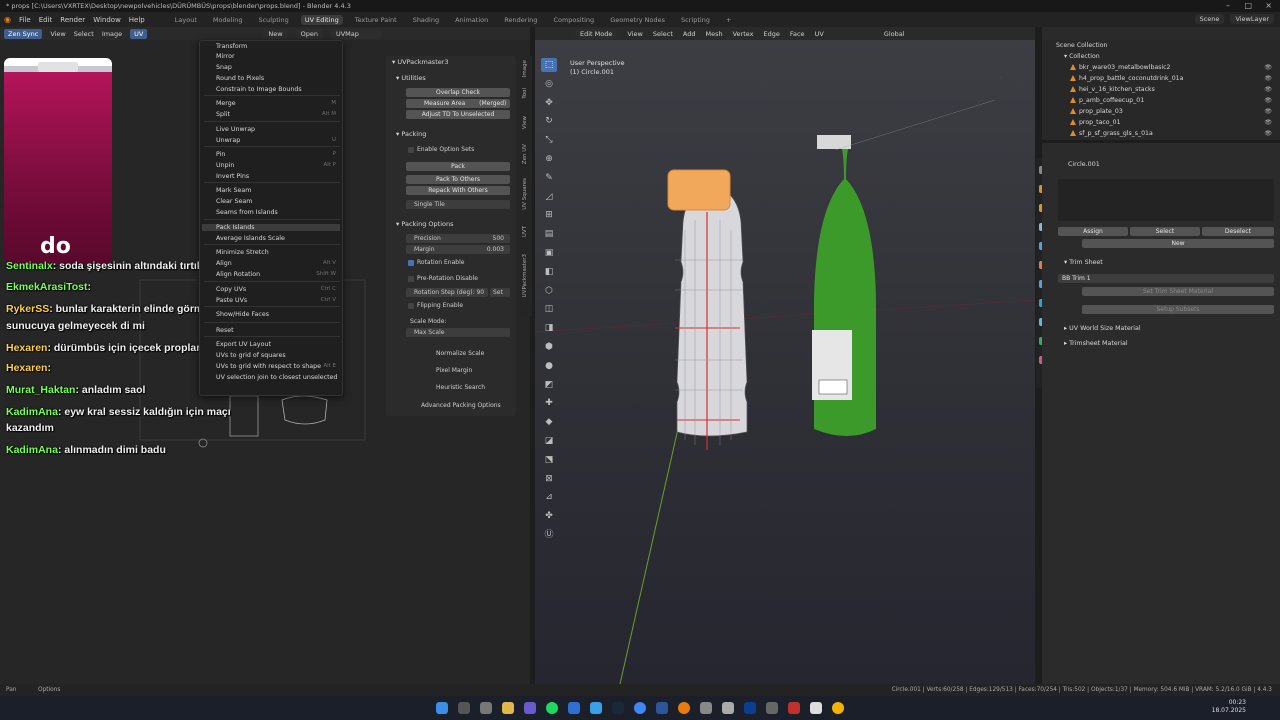  What do you see at coordinates (23, 33) in the screenshot?
I see `zen-sync-button: Zen Sync` at bounding box center [23, 33].